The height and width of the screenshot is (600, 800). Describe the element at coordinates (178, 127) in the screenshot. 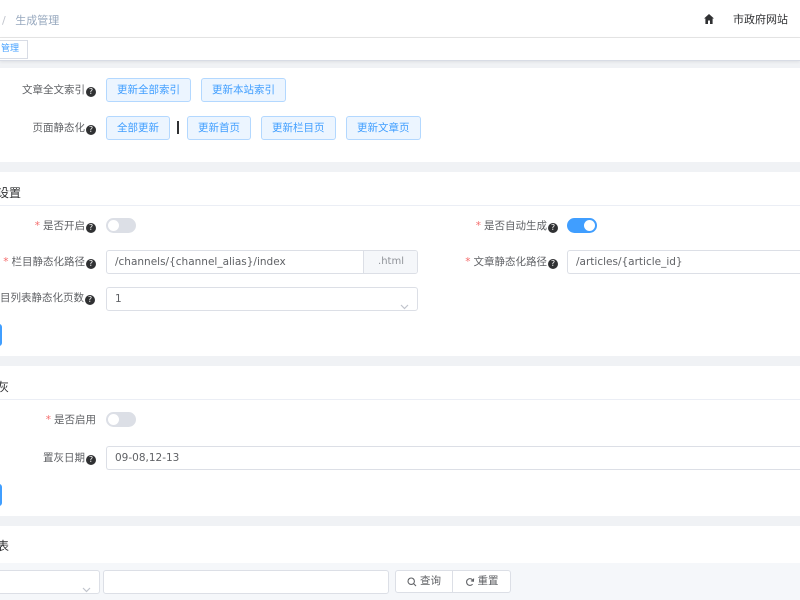

I see `button-divider` at that location.